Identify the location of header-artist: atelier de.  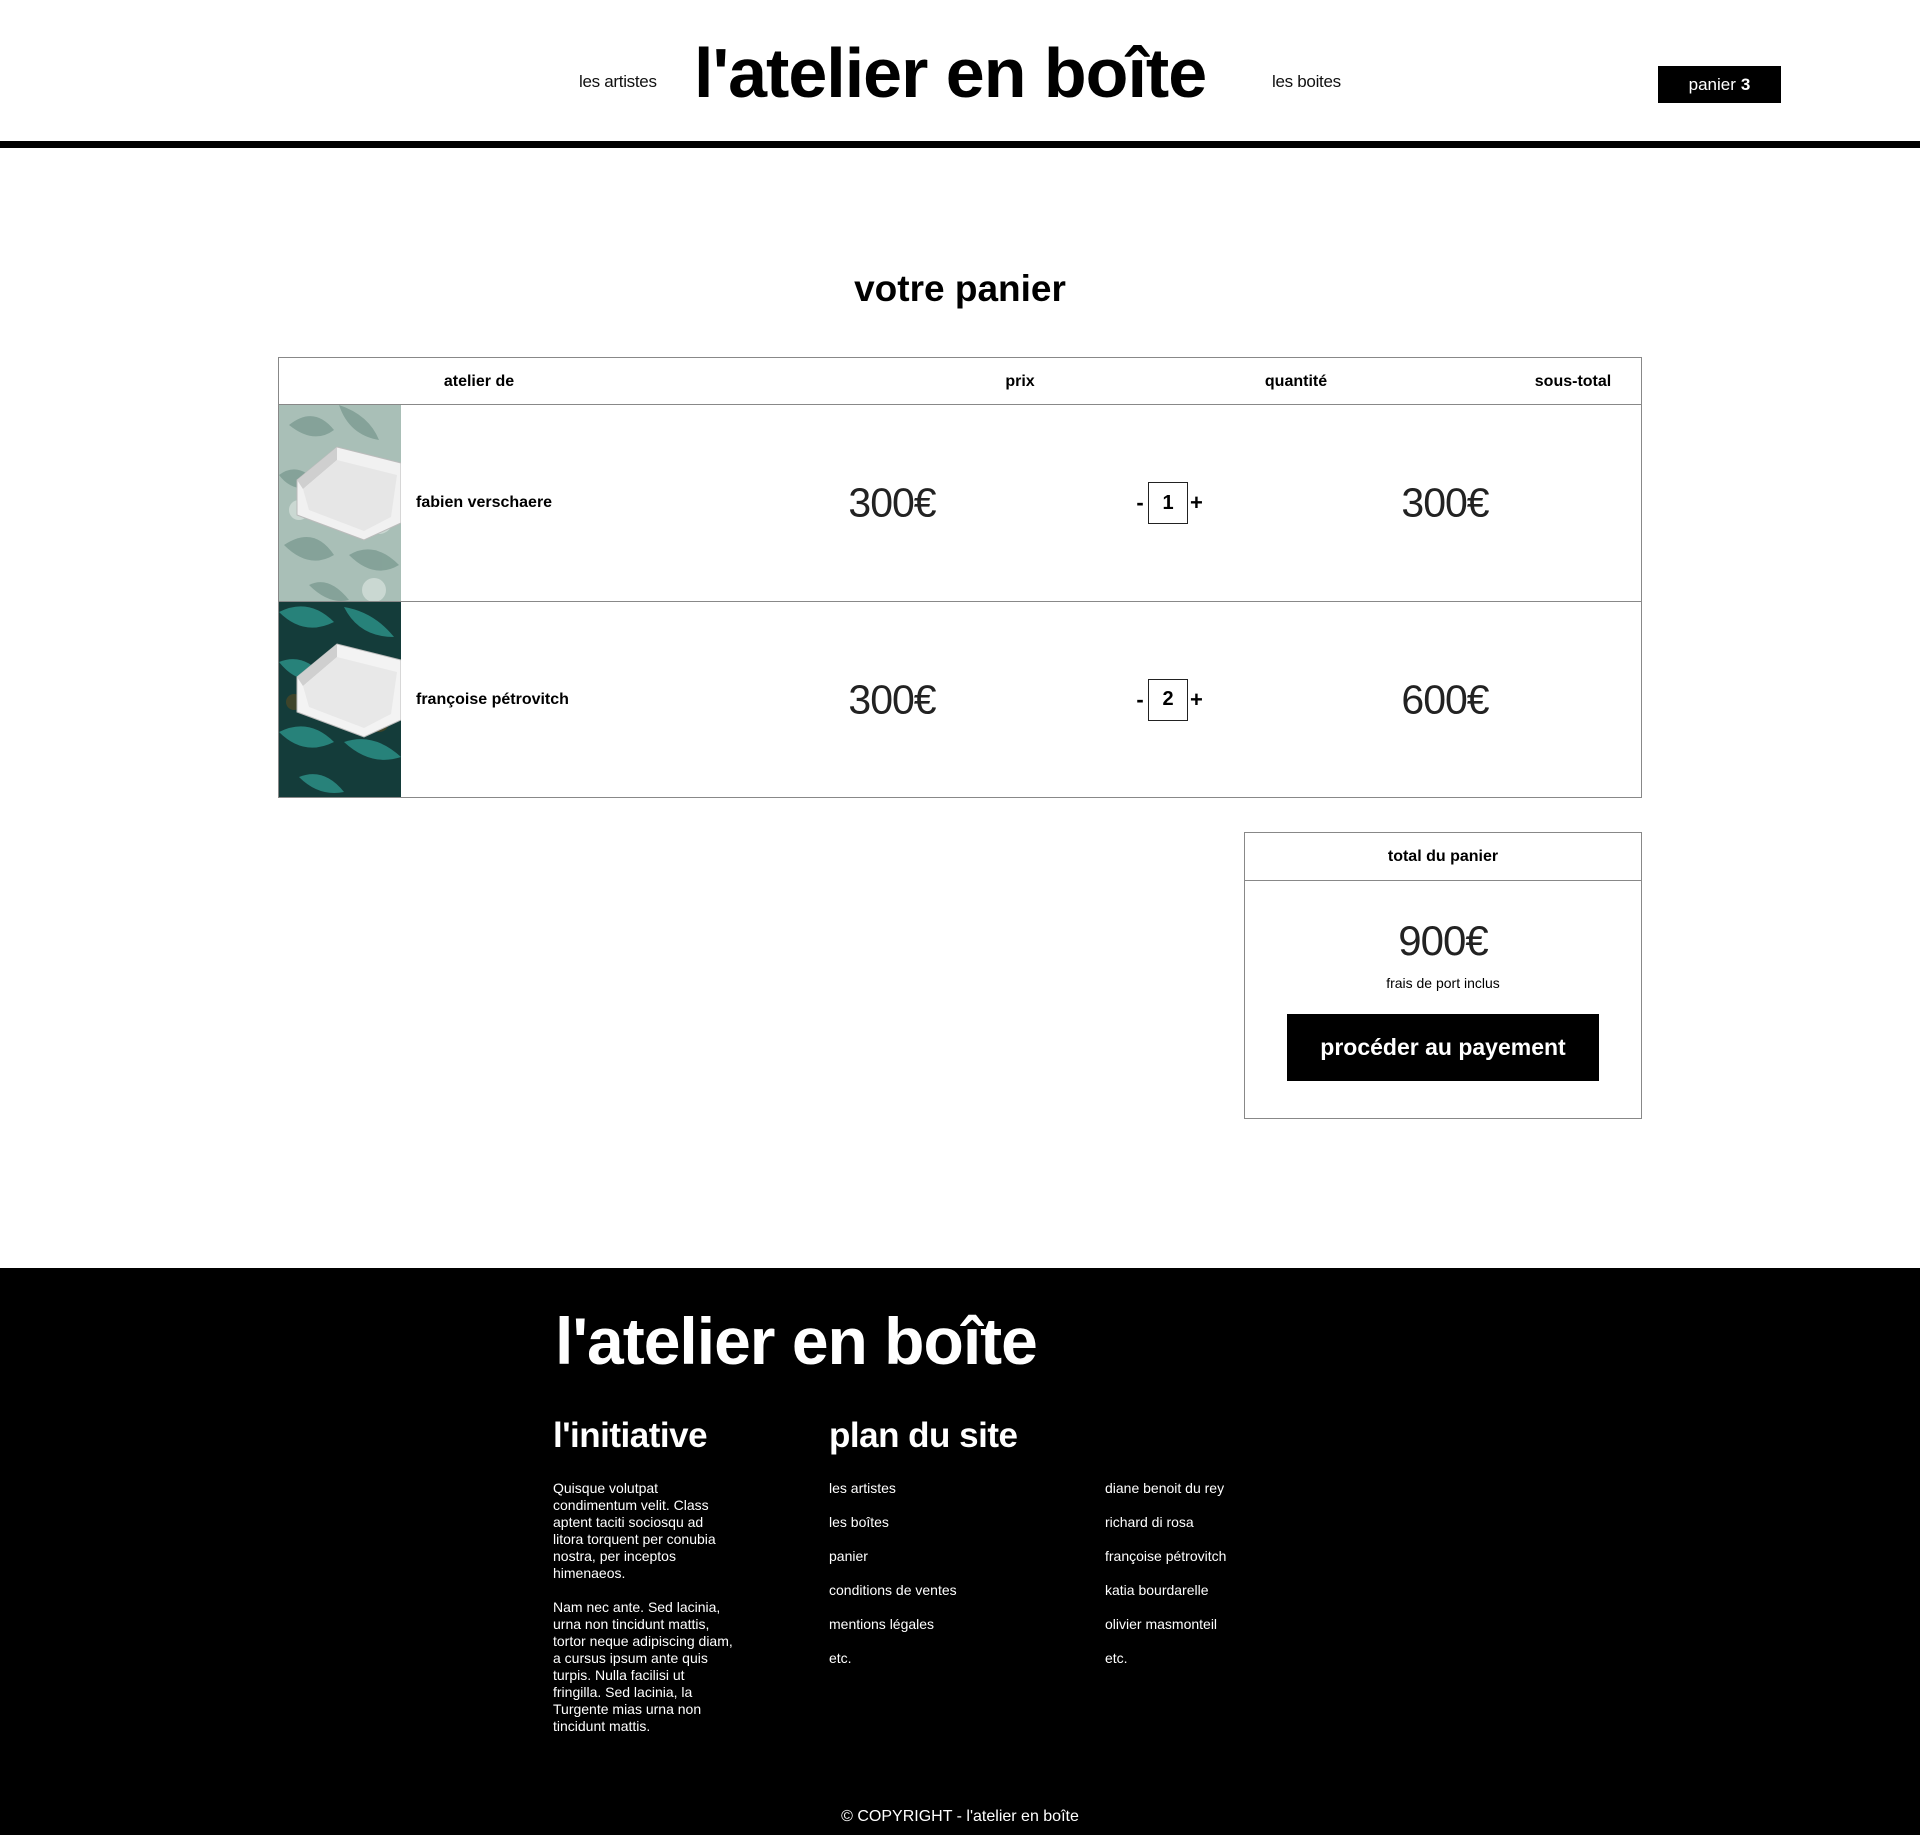
(479, 381).